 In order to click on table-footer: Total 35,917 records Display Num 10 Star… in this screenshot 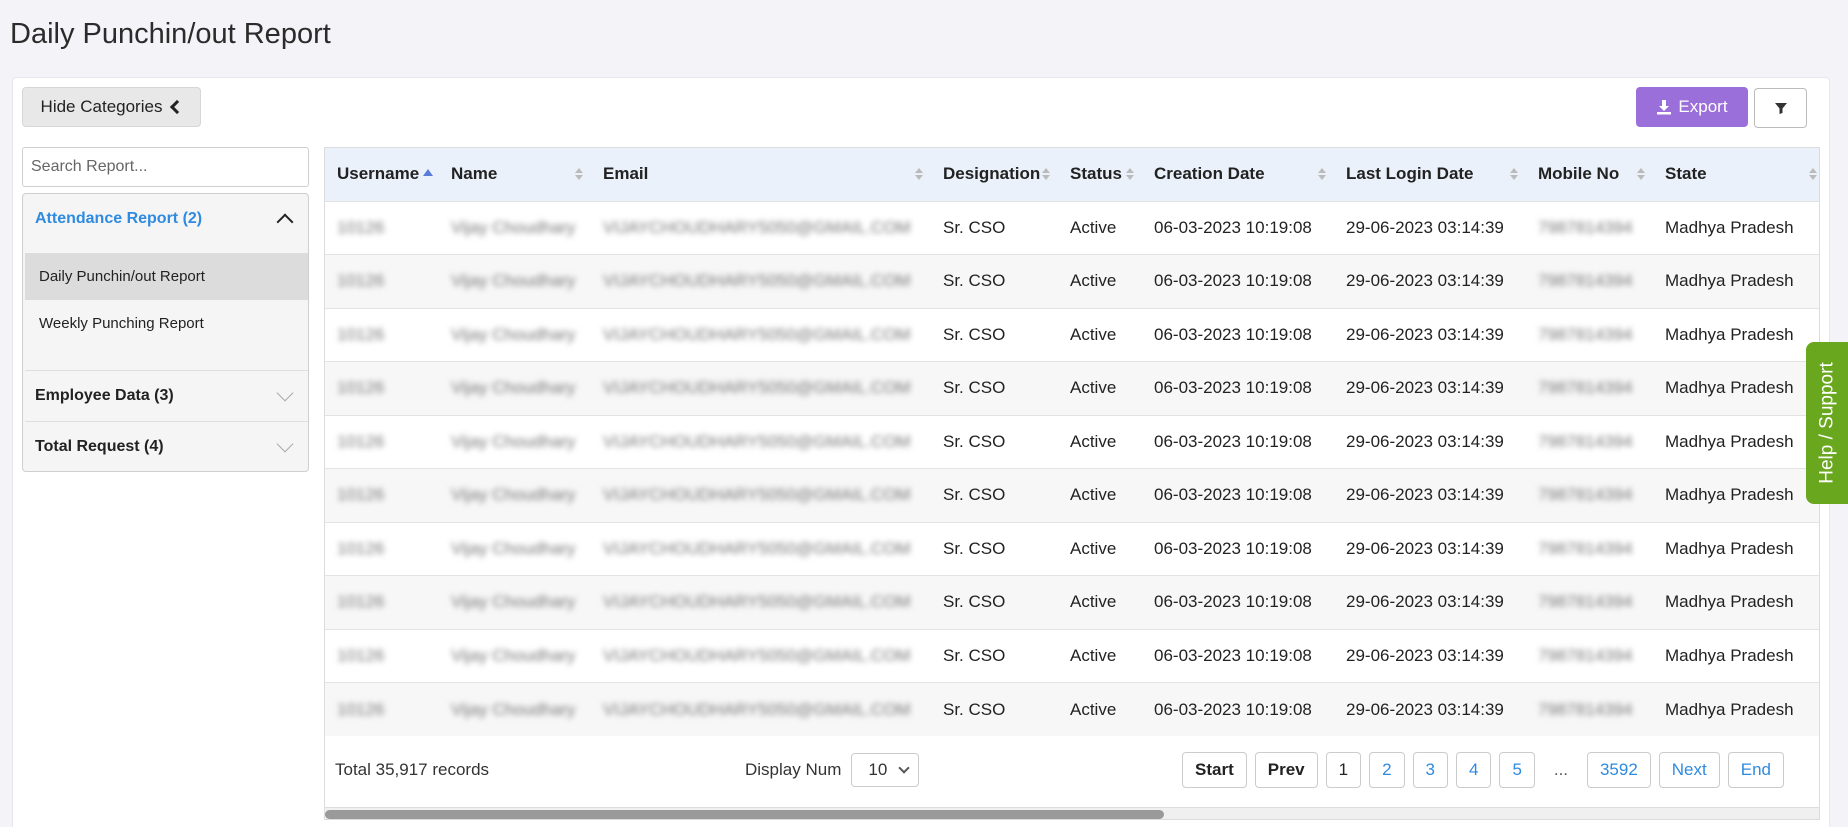, I will do `click(1072, 770)`.